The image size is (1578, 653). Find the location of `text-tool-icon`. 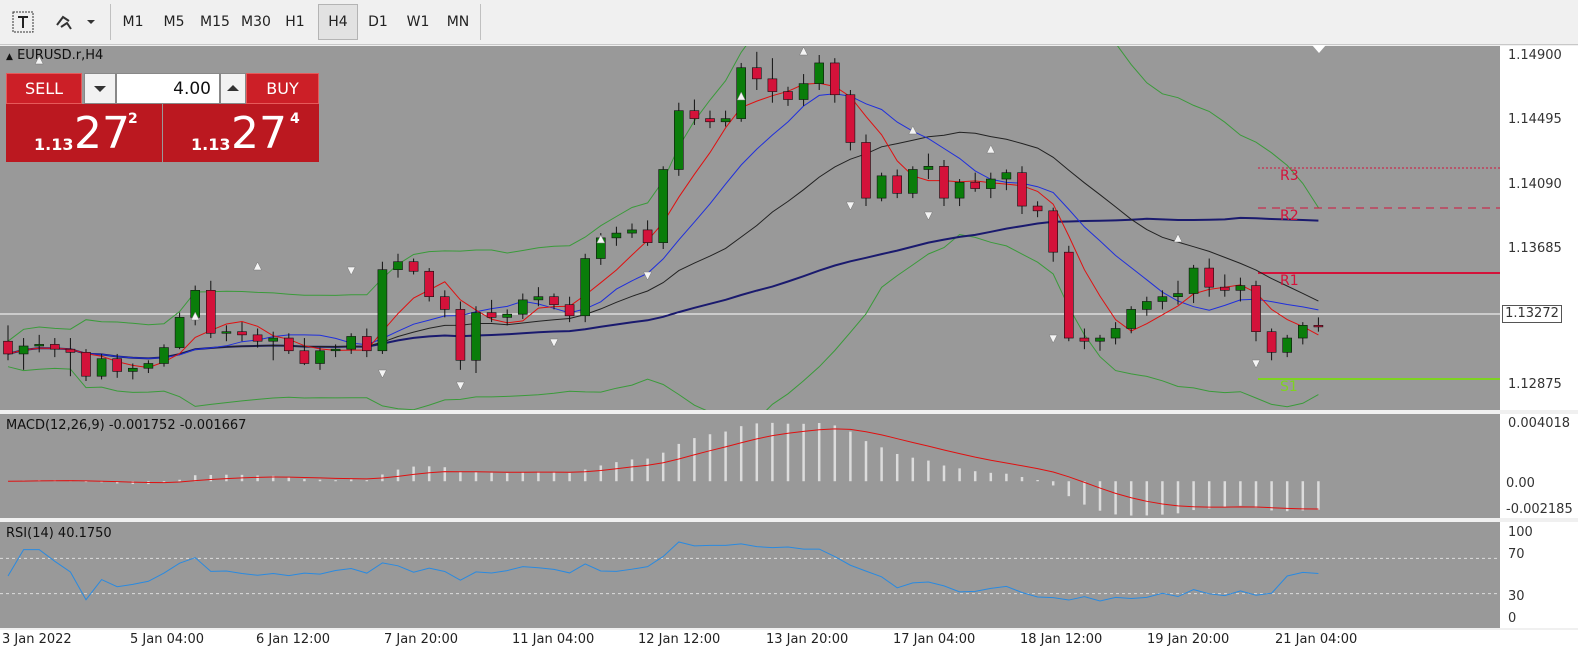

text-tool-icon is located at coordinates (23, 22).